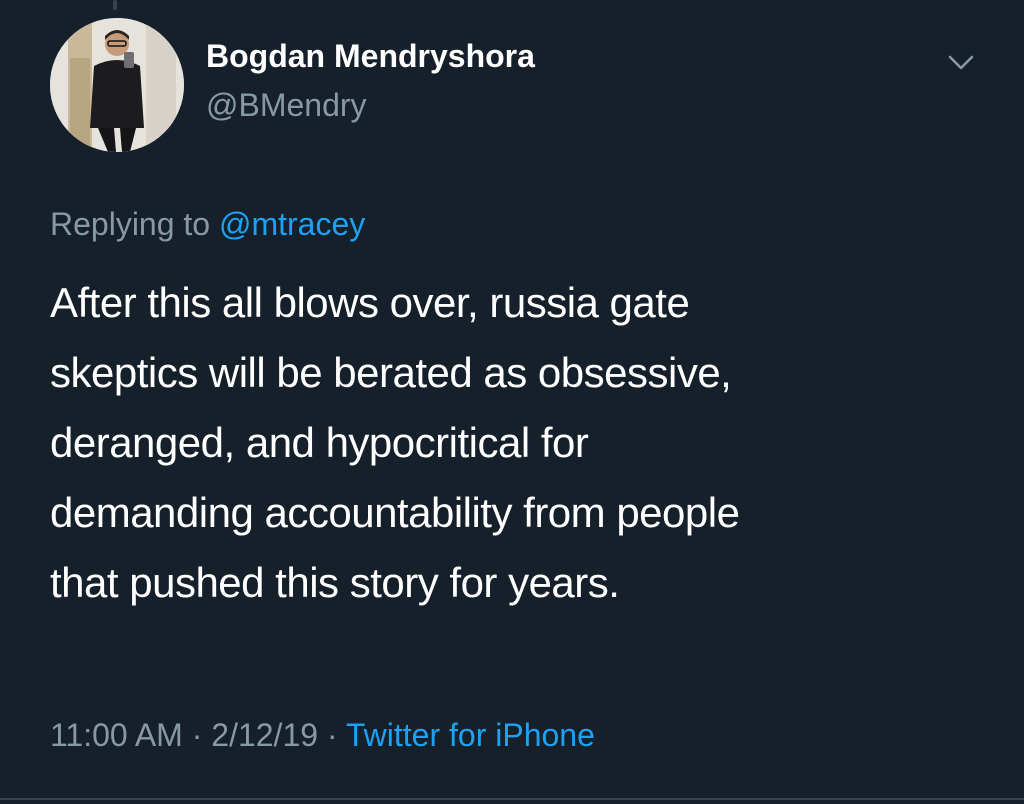 This screenshot has width=1024, height=804. Describe the element at coordinates (512, 799) in the screenshot. I see `divider` at that location.